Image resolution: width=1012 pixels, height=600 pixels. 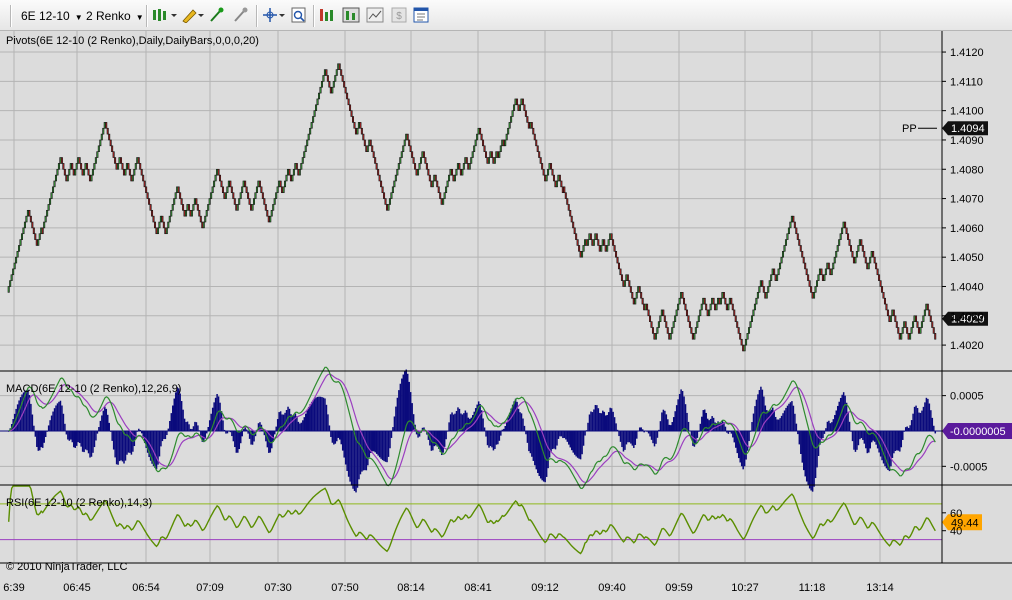 I want to click on crosshair-icon, so click(x=274, y=15).